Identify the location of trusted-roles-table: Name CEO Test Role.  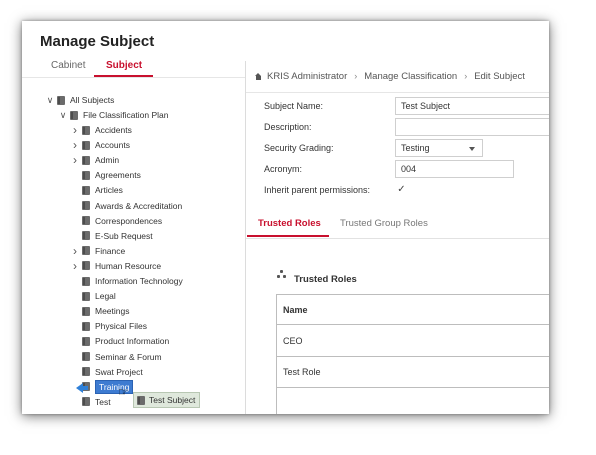
(412, 354).